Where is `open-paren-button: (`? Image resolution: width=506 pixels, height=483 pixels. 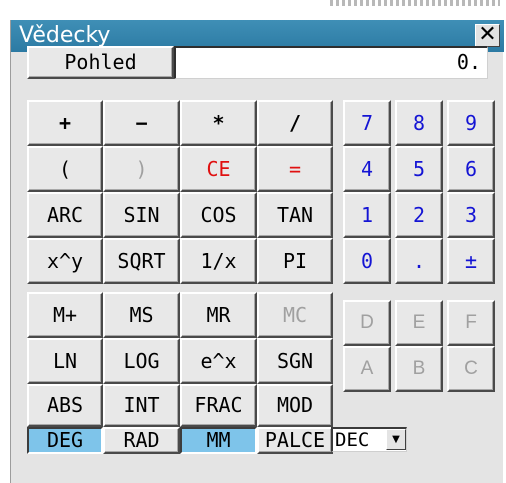 open-paren-button: ( is located at coordinates (65, 169).